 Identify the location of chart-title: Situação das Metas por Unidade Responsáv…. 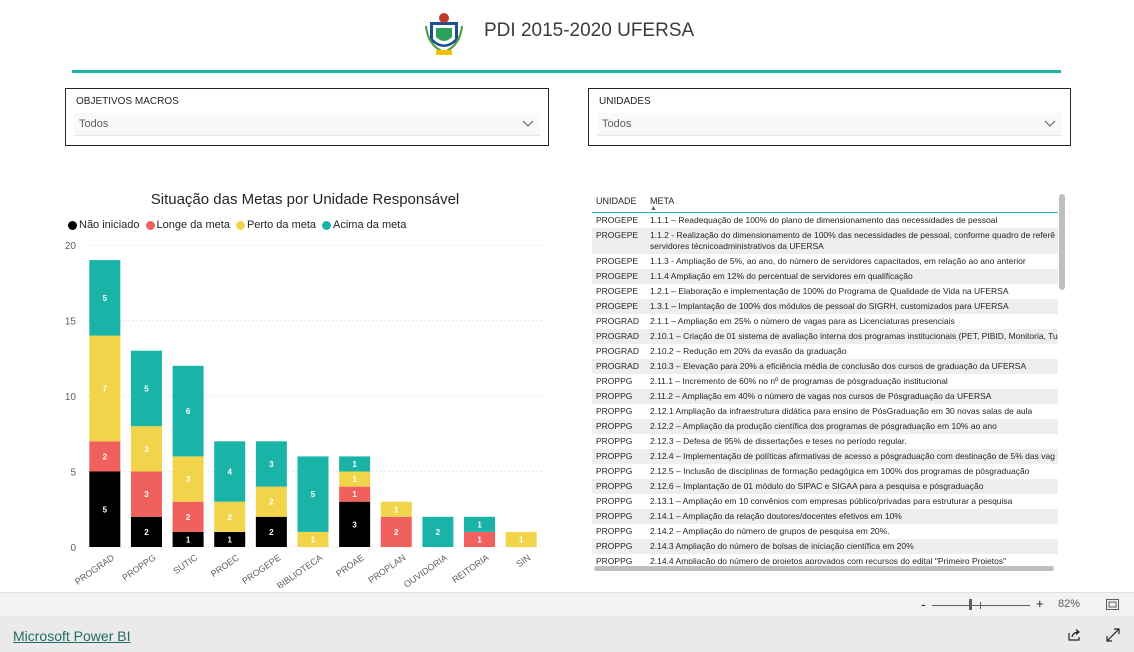
(305, 199).